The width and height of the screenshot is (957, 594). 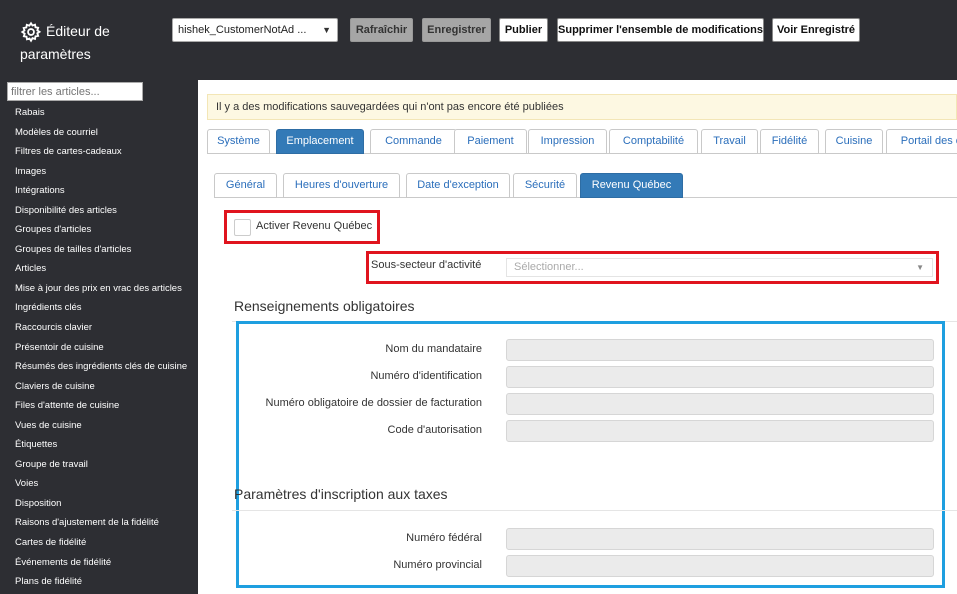 What do you see at coordinates (105, 523) in the screenshot?
I see `sidebar-item: Raisons d'ajustement de la fidélité` at bounding box center [105, 523].